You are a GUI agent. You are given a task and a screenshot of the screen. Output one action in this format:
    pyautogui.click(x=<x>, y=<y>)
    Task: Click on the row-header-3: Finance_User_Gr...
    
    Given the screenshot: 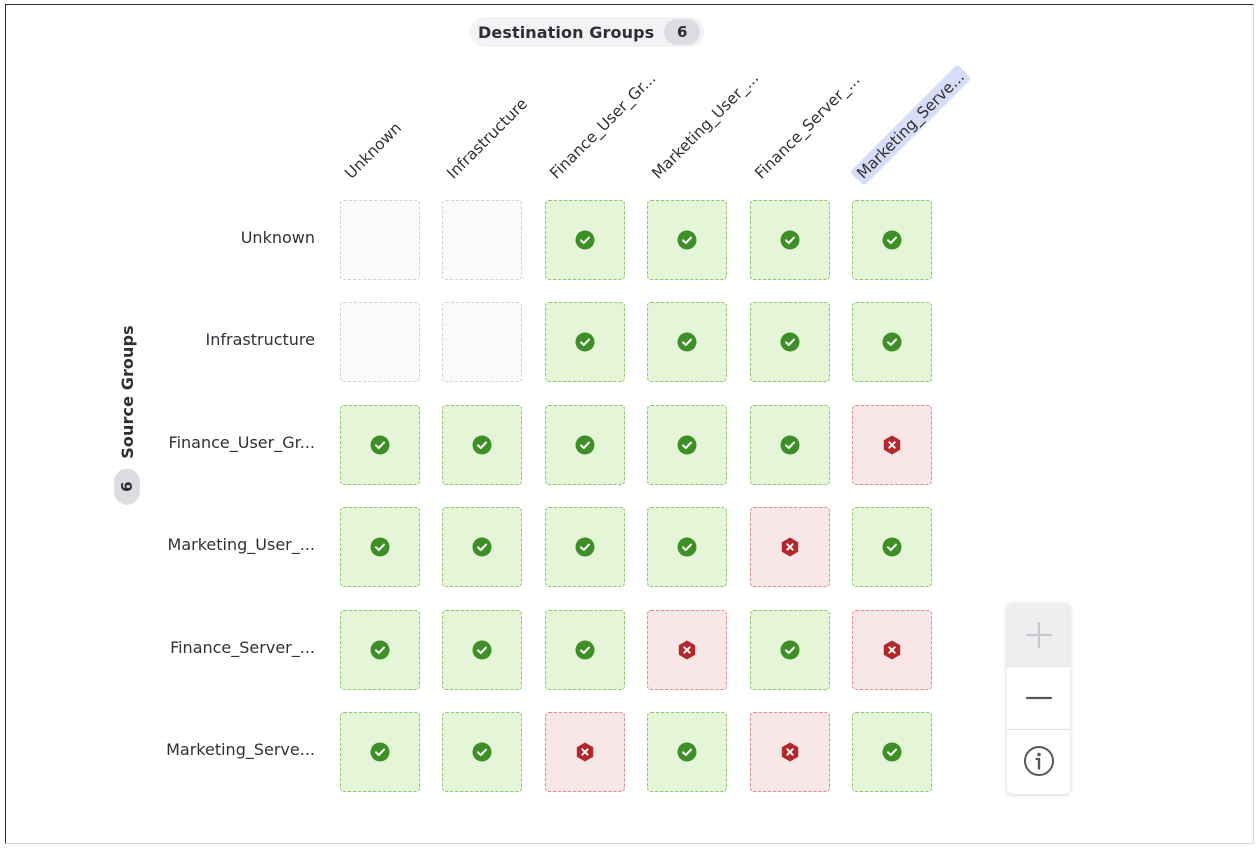 What is the action you would take?
    pyautogui.click(x=242, y=443)
    